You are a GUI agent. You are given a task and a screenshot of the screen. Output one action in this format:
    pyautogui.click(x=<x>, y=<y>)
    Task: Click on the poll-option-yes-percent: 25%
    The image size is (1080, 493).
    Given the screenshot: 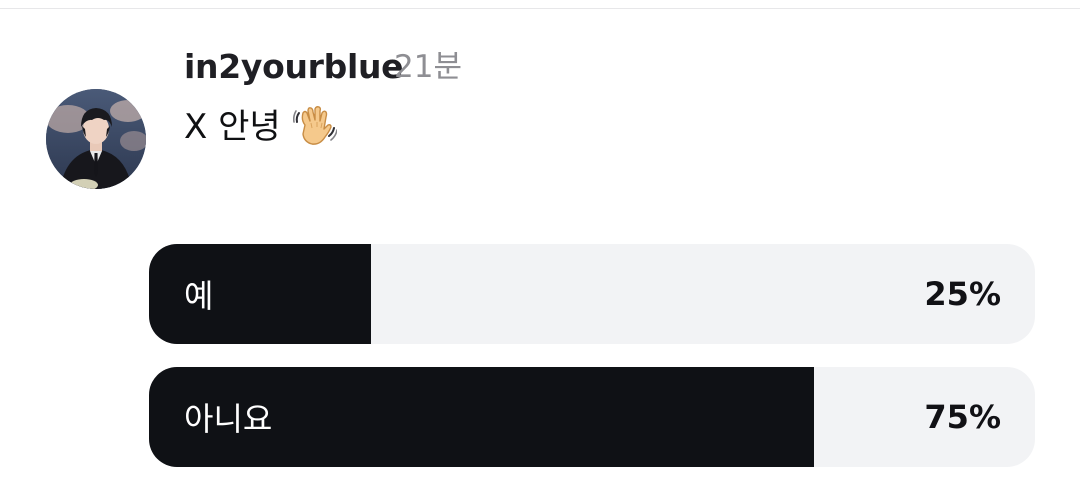 What is the action you would take?
    pyautogui.click(x=962, y=294)
    